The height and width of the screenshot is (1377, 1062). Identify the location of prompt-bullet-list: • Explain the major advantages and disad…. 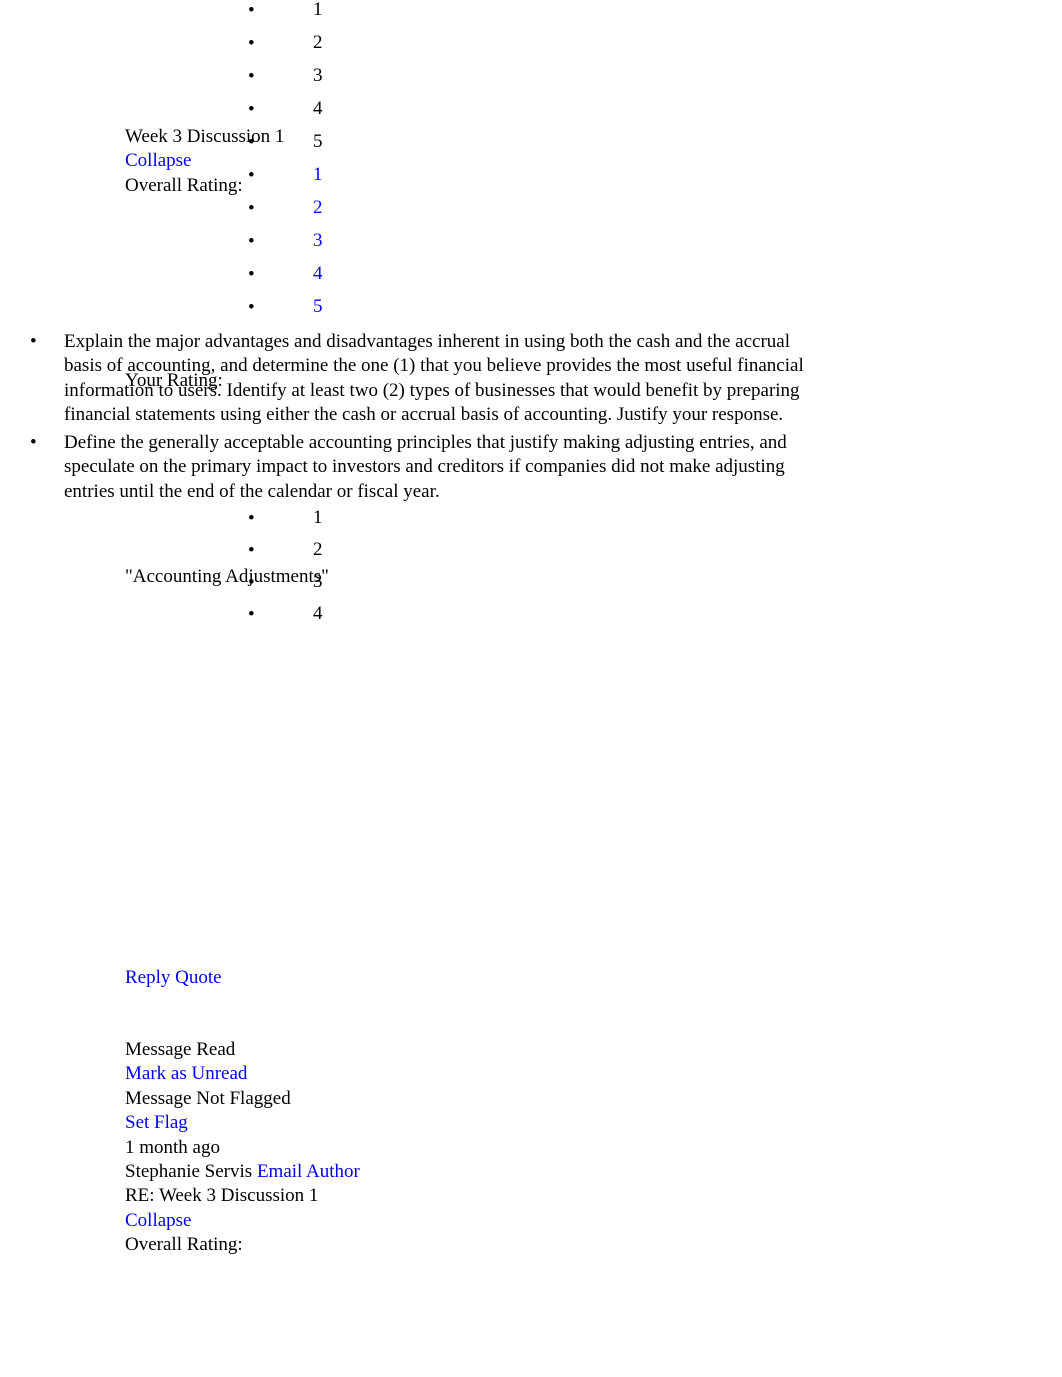
(415, 417).